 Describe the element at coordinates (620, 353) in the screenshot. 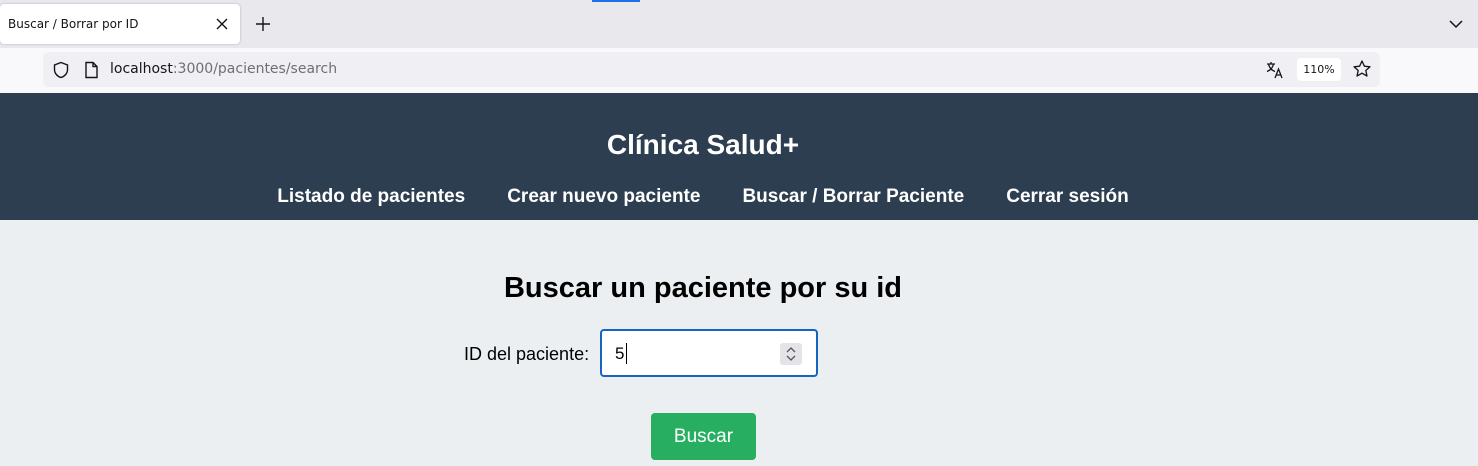

I see `patient-id-value: 5` at that location.